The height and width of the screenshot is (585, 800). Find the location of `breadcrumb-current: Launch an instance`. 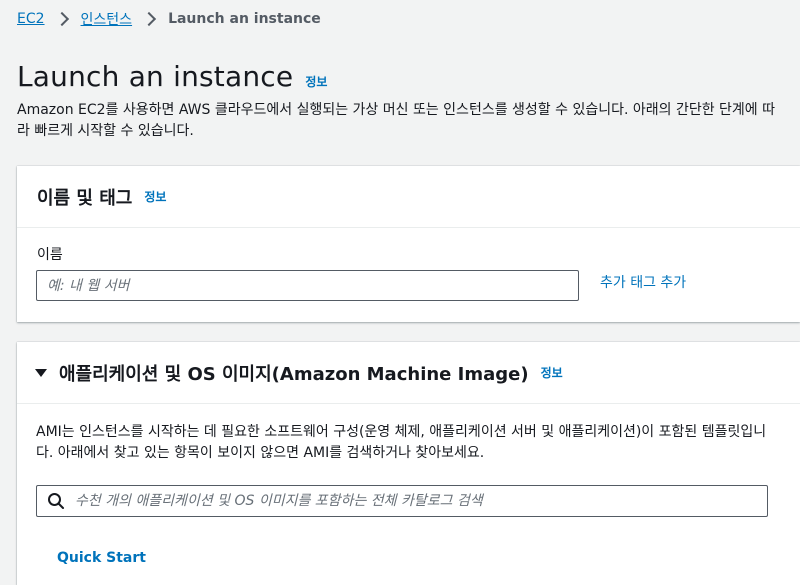

breadcrumb-current: Launch an instance is located at coordinates (244, 19).